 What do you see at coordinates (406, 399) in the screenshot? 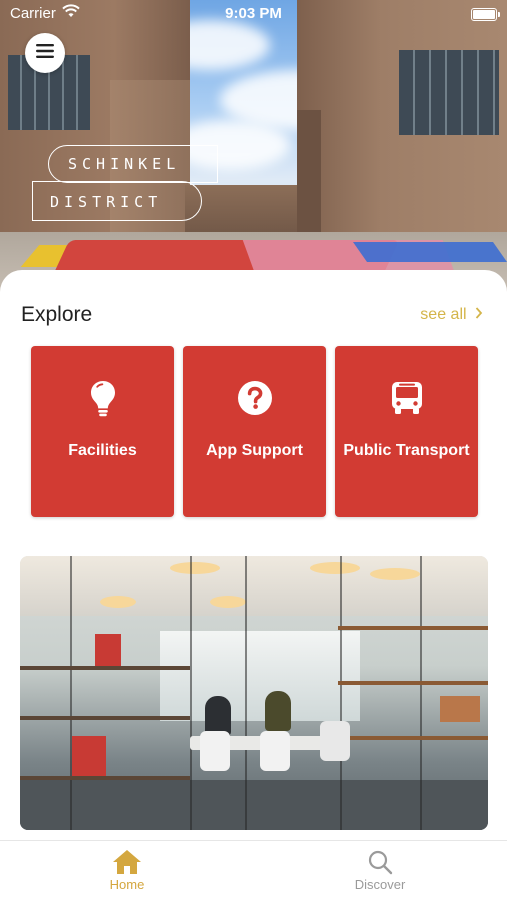
I see `bus-icon` at bounding box center [406, 399].